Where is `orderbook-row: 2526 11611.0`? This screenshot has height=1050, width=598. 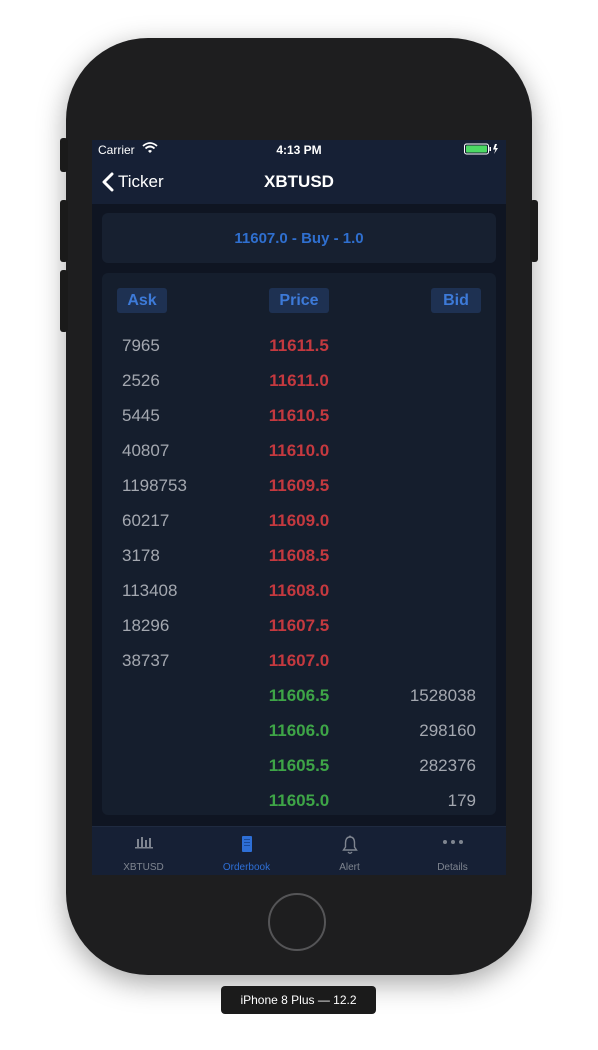
orderbook-row: 2526 11611.0 is located at coordinates (299, 380).